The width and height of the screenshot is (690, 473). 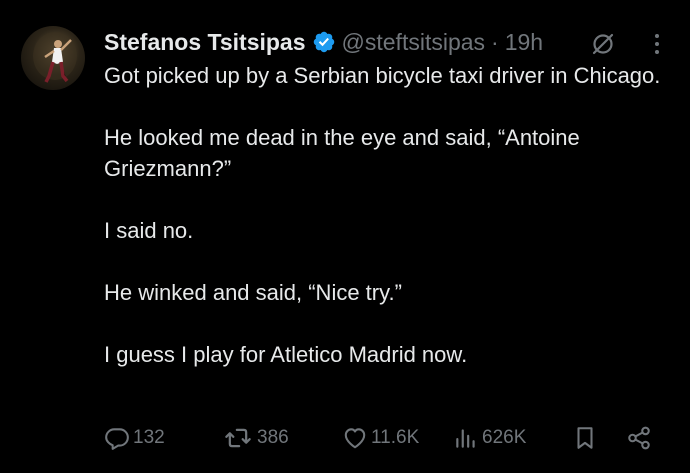 I want to click on bookmark-icon, so click(x=585, y=438).